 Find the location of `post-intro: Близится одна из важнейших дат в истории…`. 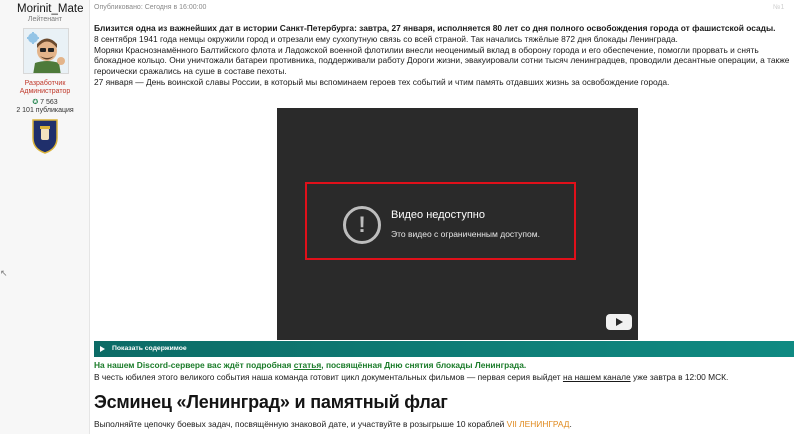

post-intro: Близится одна из важнейших дат в истории… is located at coordinates (435, 28).